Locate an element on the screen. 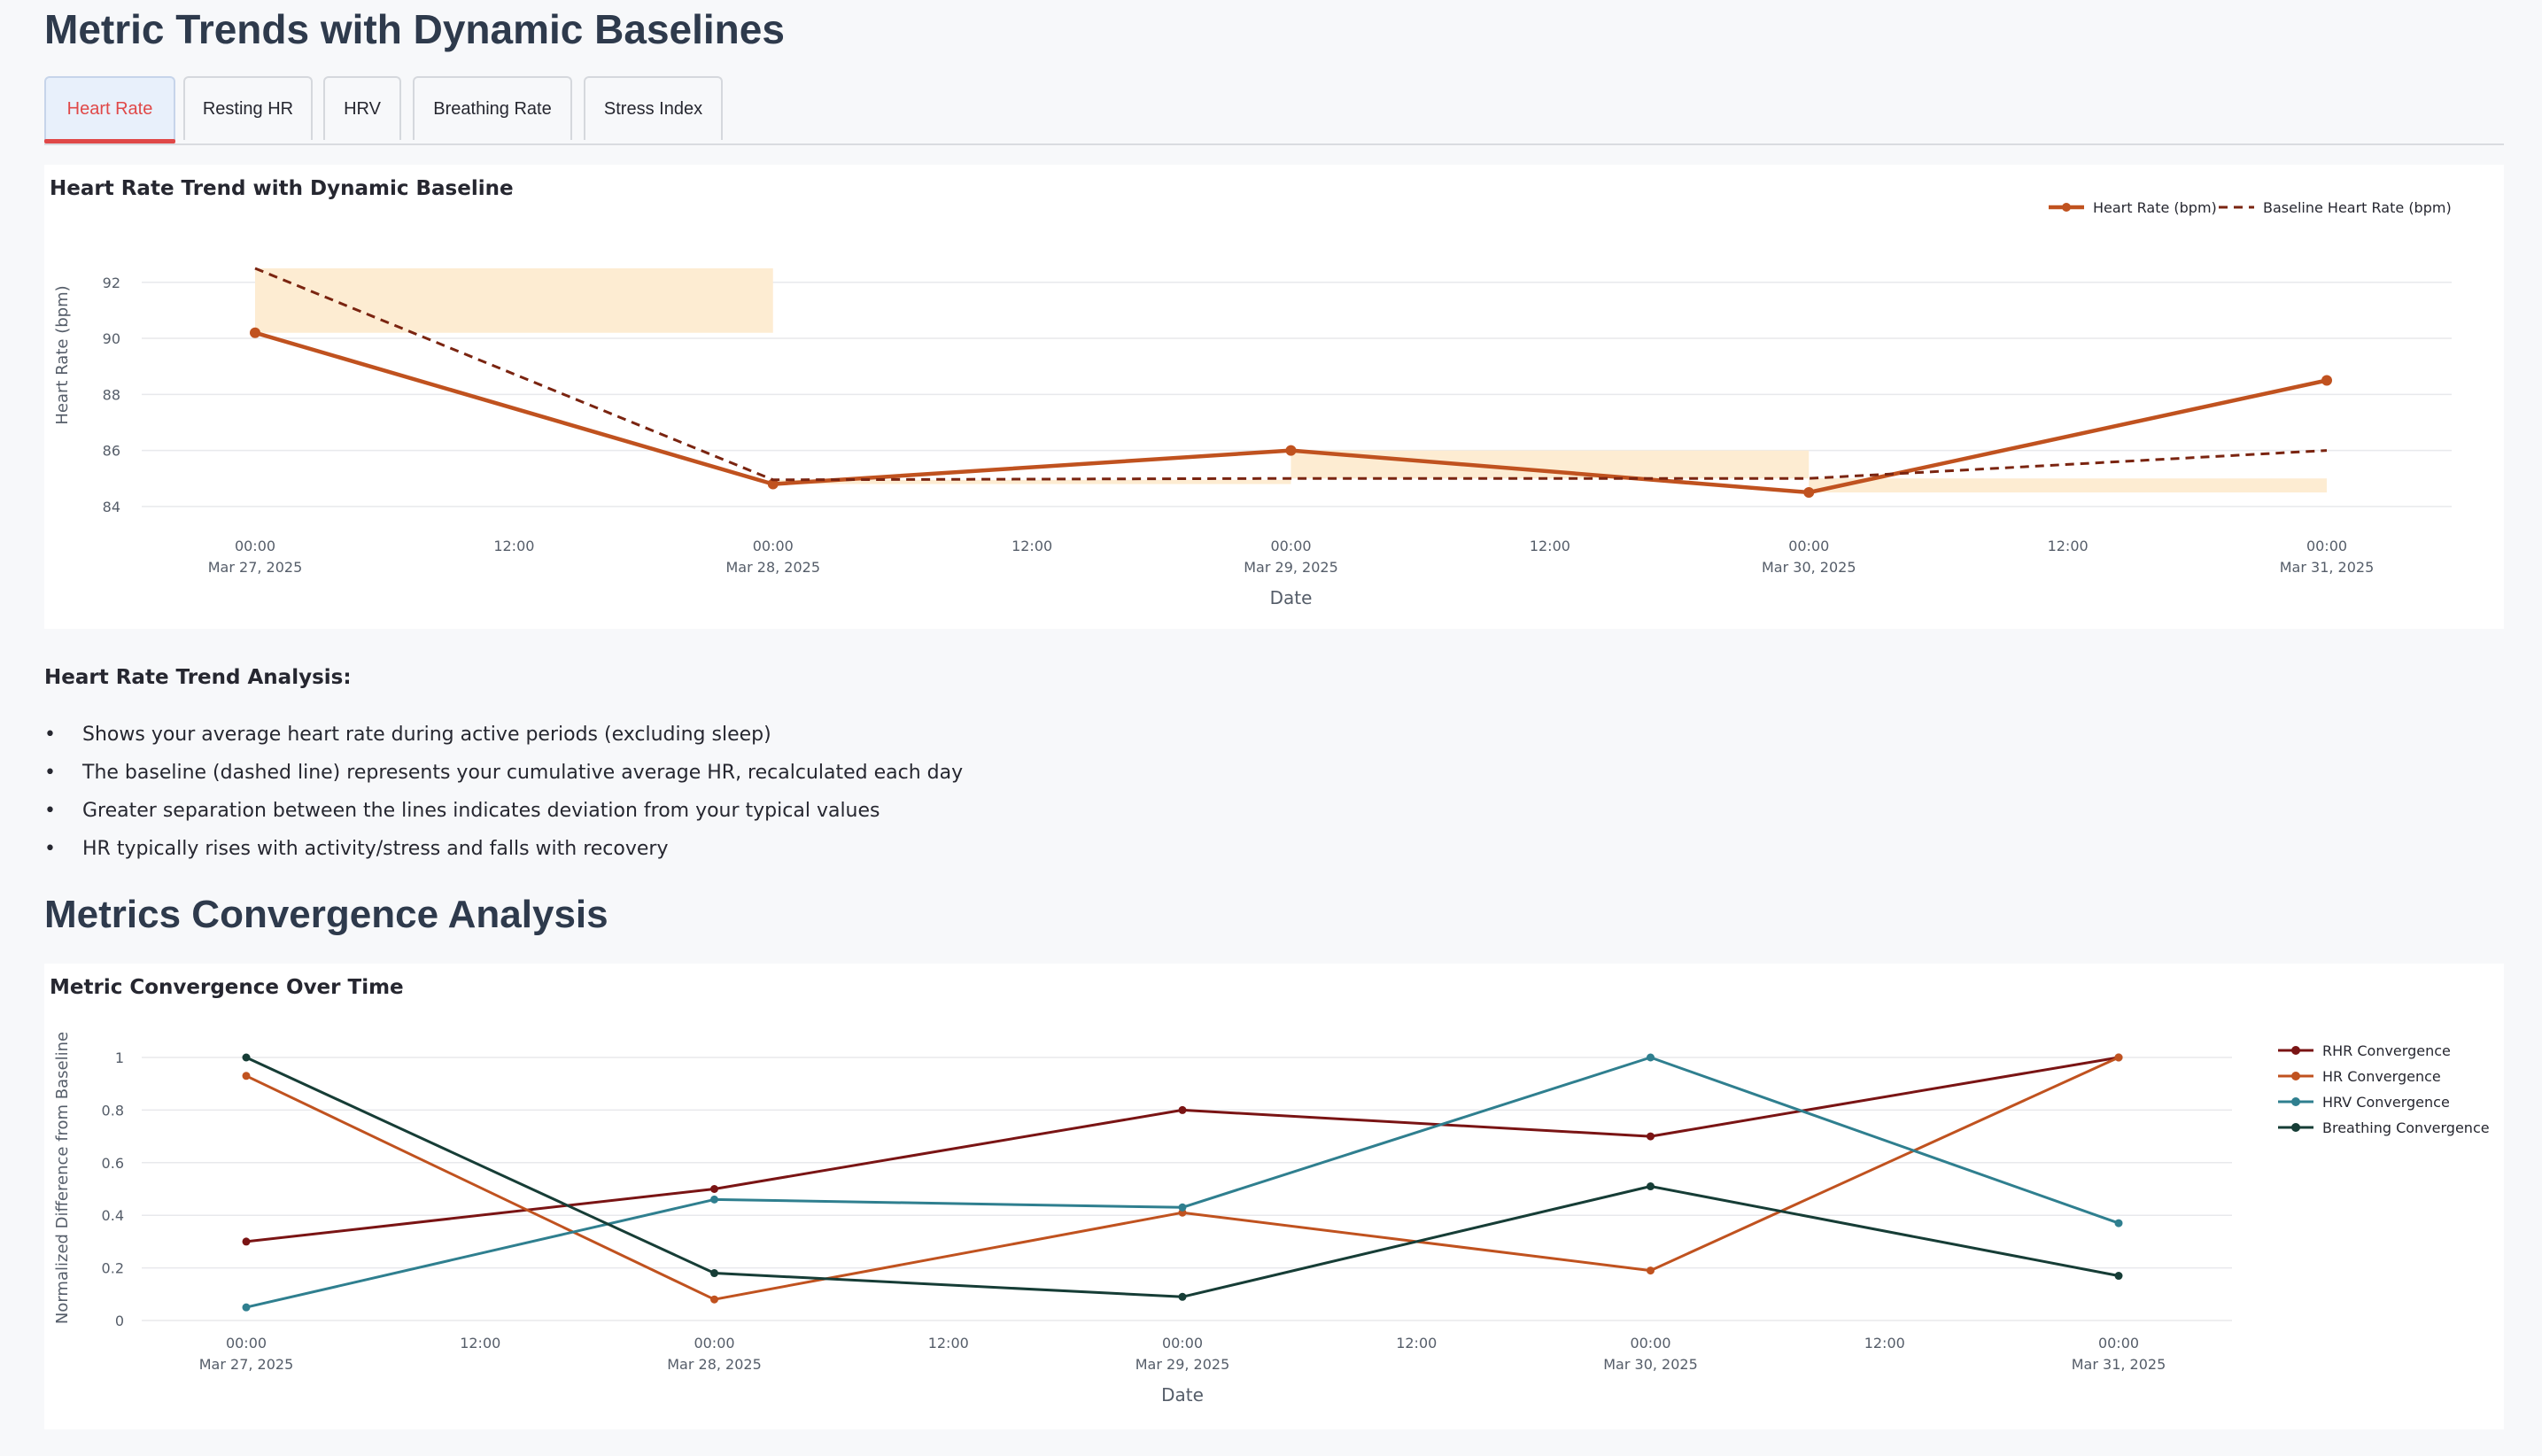  y-tick-label: 92 is located at coordinates (112, 283).